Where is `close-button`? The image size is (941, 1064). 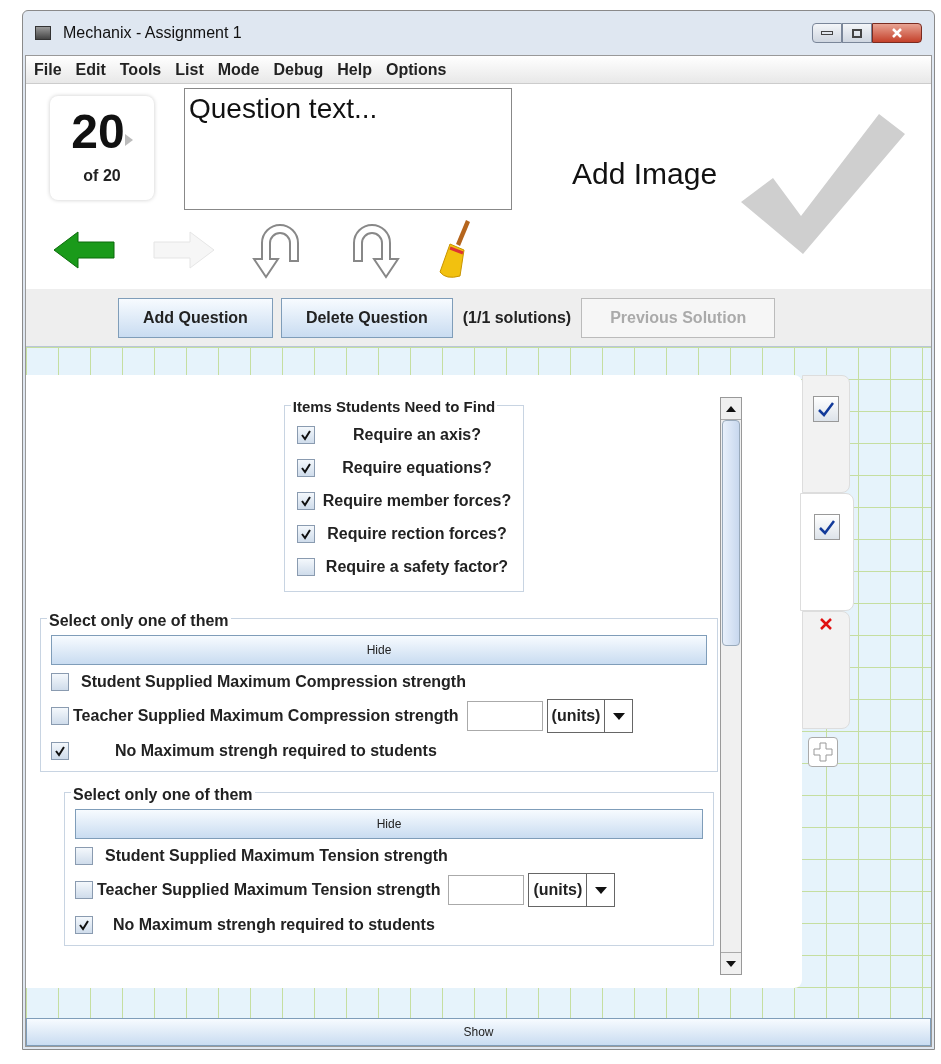 close-button is located at coordinates (897, 33).